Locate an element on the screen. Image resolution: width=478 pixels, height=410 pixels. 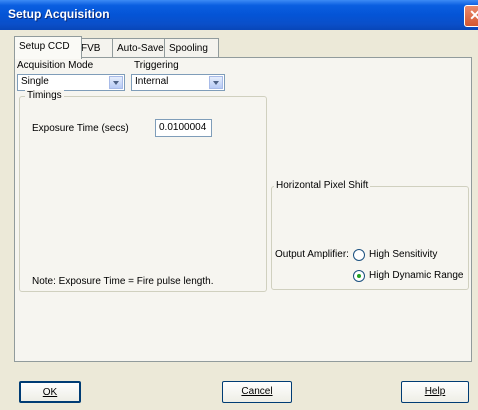
acquisition-mode-label: Acquisition Mode is located at coordinates (55, 65).